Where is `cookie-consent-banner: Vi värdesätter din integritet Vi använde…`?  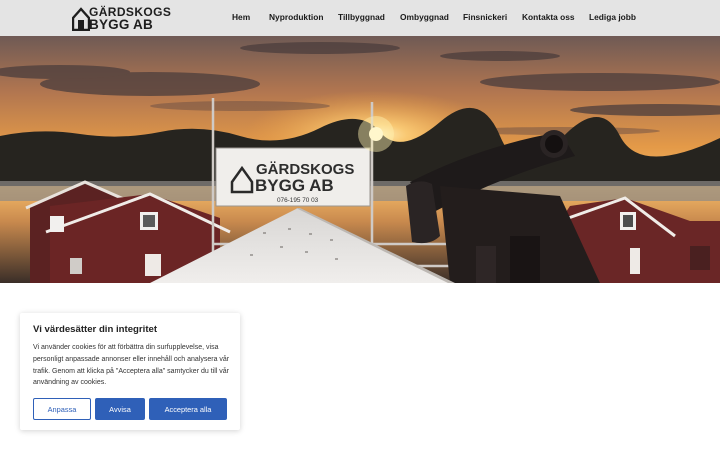
cookie-consent-banner: Vi värdesätter din integritet Vi använde… is located at coordinates (130, 371).